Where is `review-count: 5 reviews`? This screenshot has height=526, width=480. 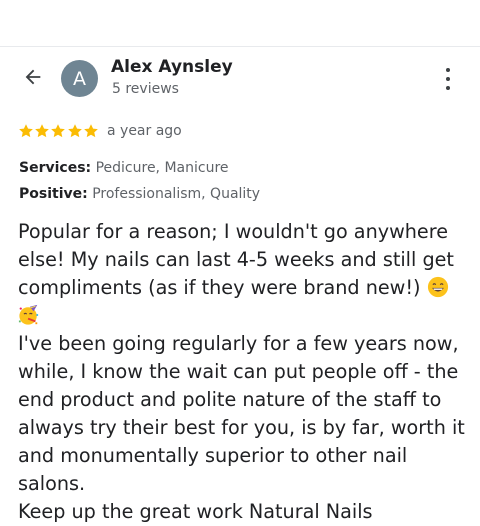 review-count: 5 reviews is located at coordinates (145, 89).